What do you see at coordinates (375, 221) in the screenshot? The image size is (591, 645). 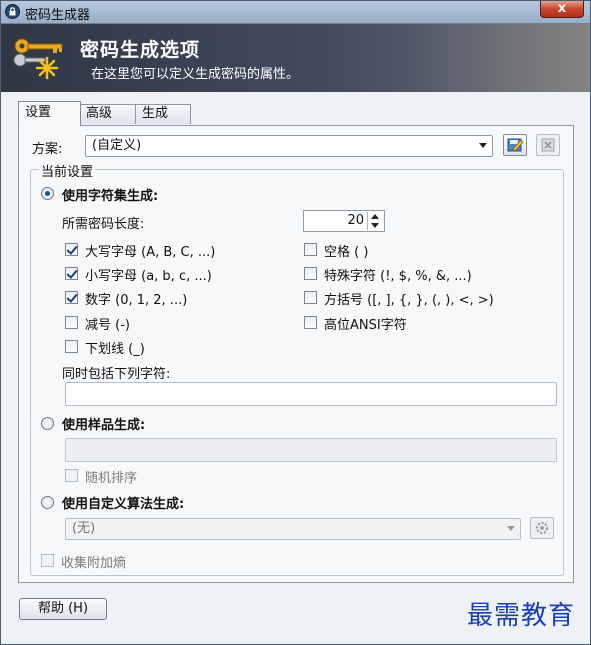 I see `stepper-buttons` at bounding box center [375, 221].